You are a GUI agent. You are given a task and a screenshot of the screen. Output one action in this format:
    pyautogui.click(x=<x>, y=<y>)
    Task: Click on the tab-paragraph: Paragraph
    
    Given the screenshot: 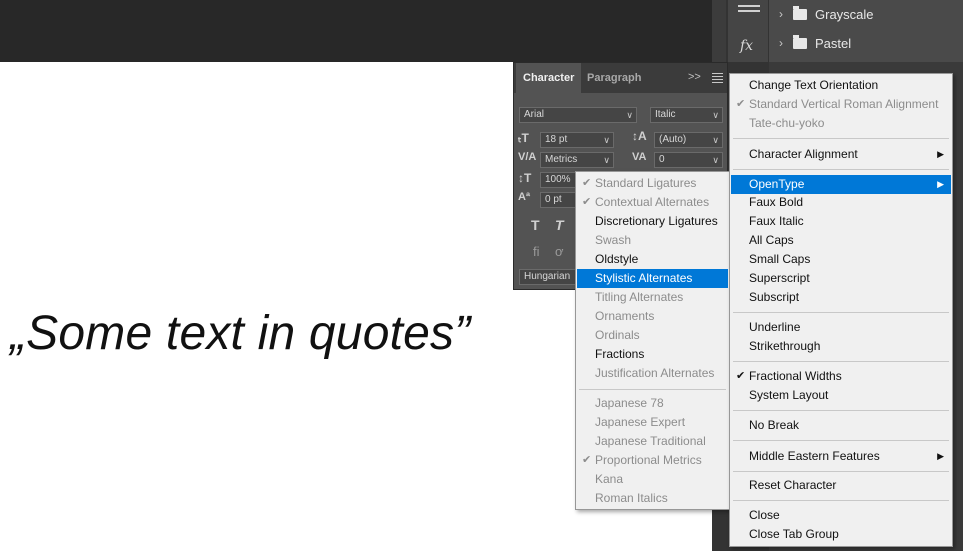 What is the action you would take?
    pyautogui.click(x=614, y=78)
    